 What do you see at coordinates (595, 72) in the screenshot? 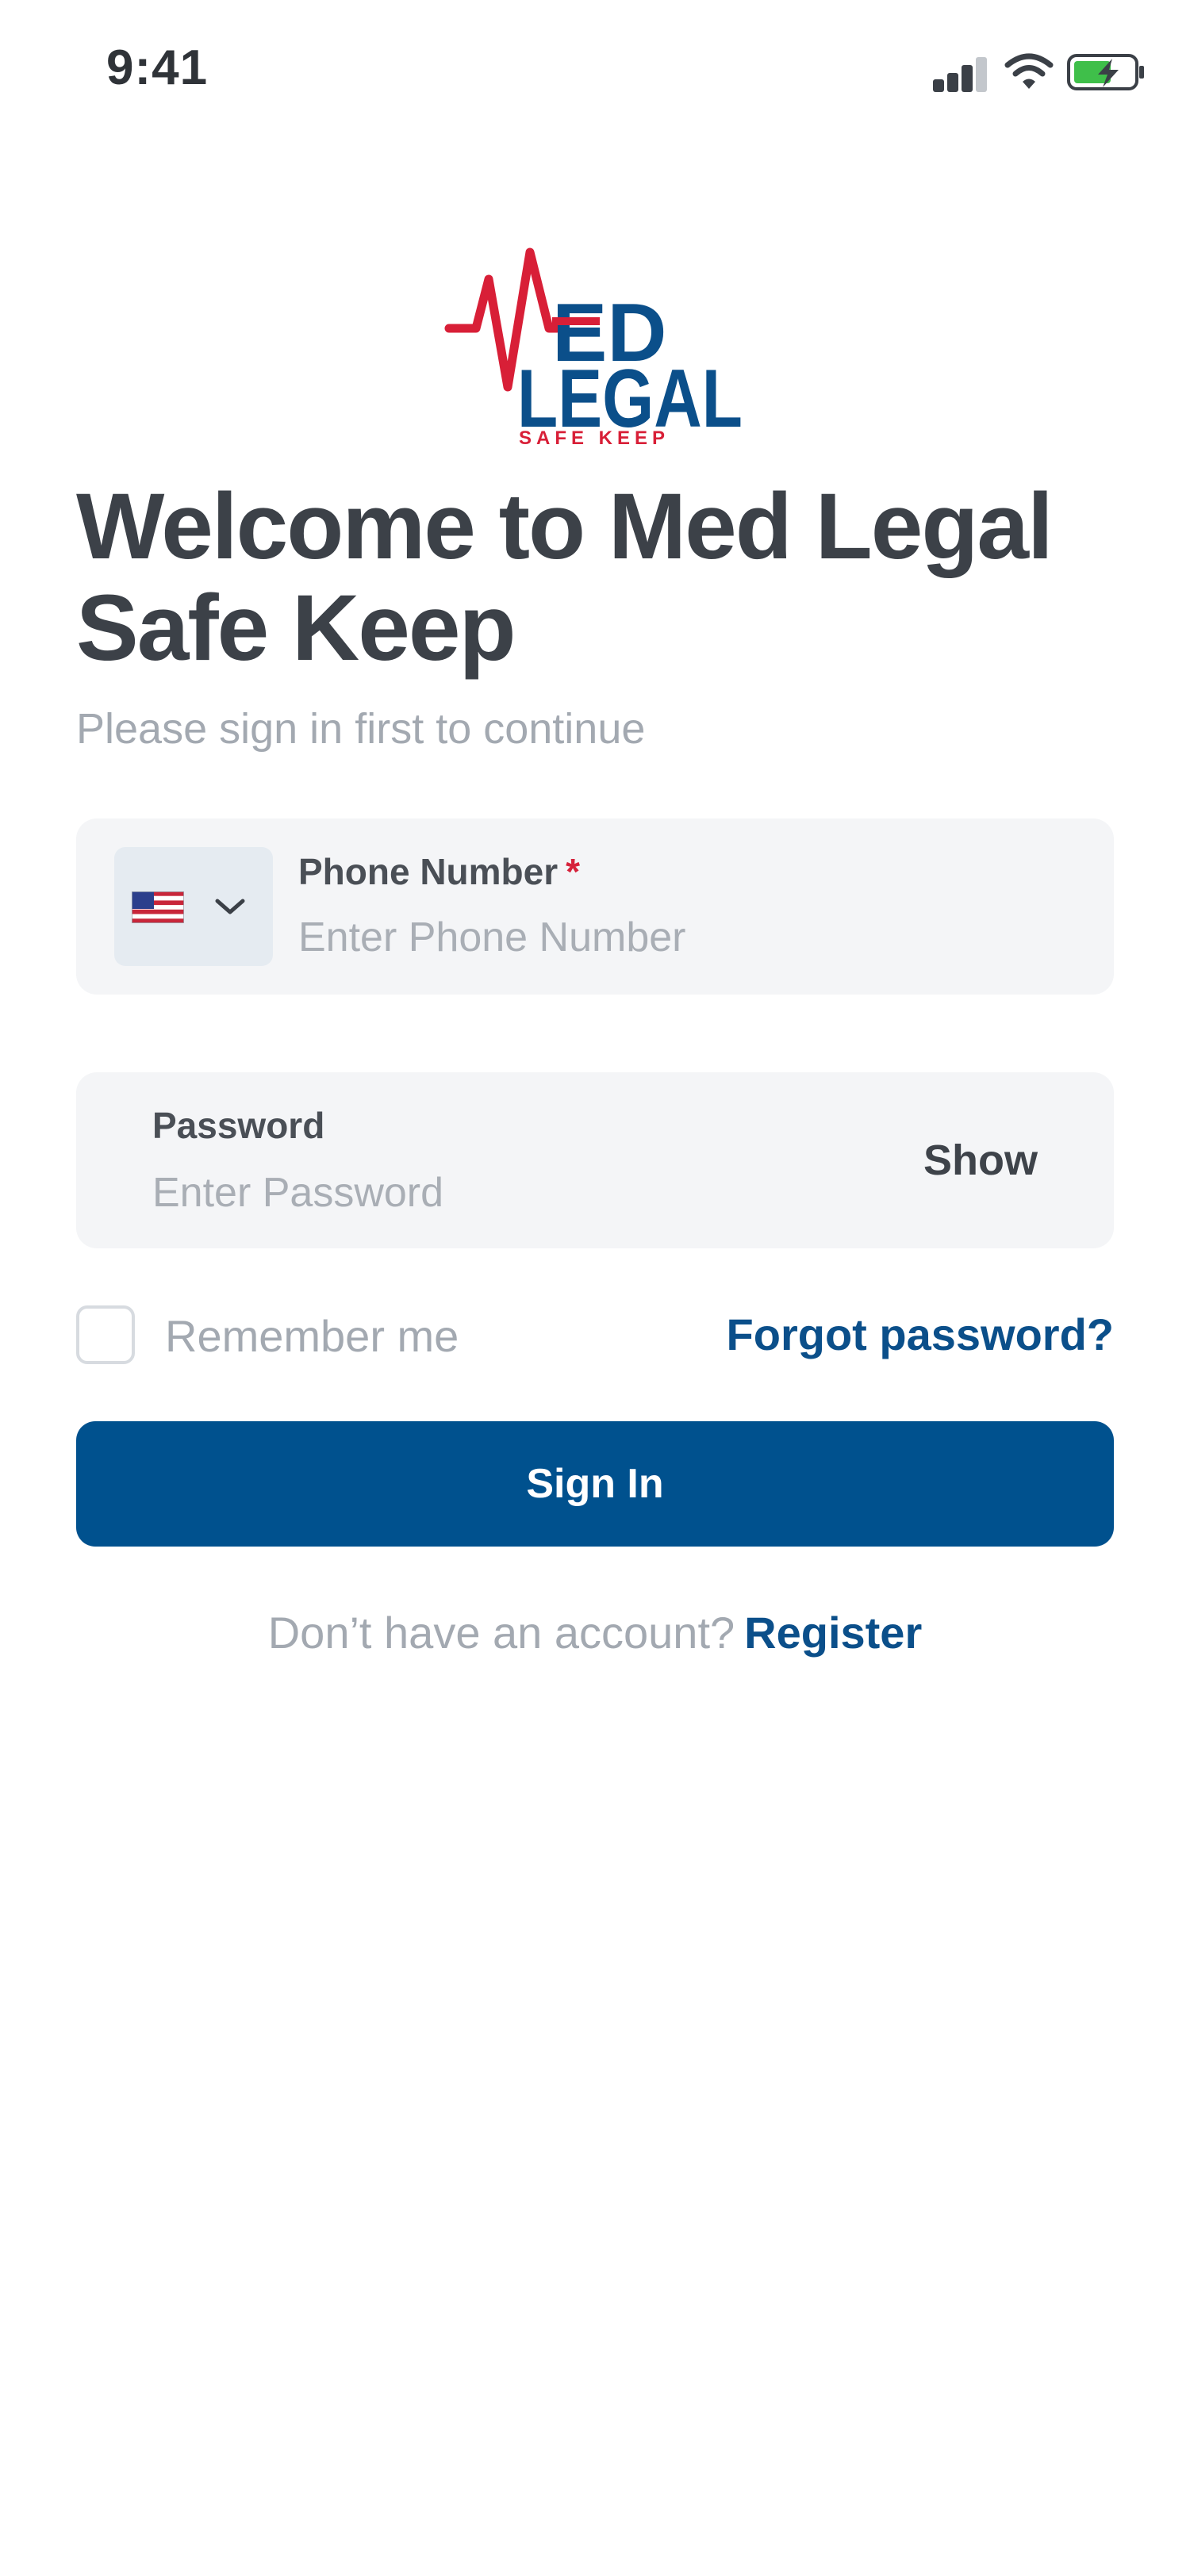
I see `status-bar: 9:41` at bounding box center [595, 72].